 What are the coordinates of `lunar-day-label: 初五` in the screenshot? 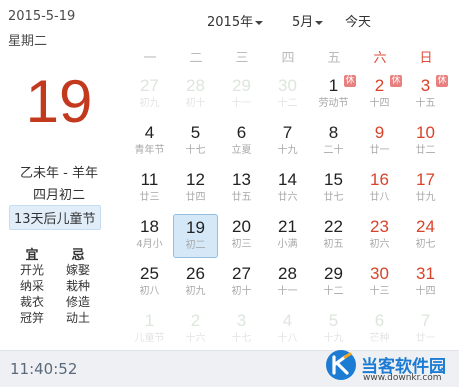 It's located at (333, 244).